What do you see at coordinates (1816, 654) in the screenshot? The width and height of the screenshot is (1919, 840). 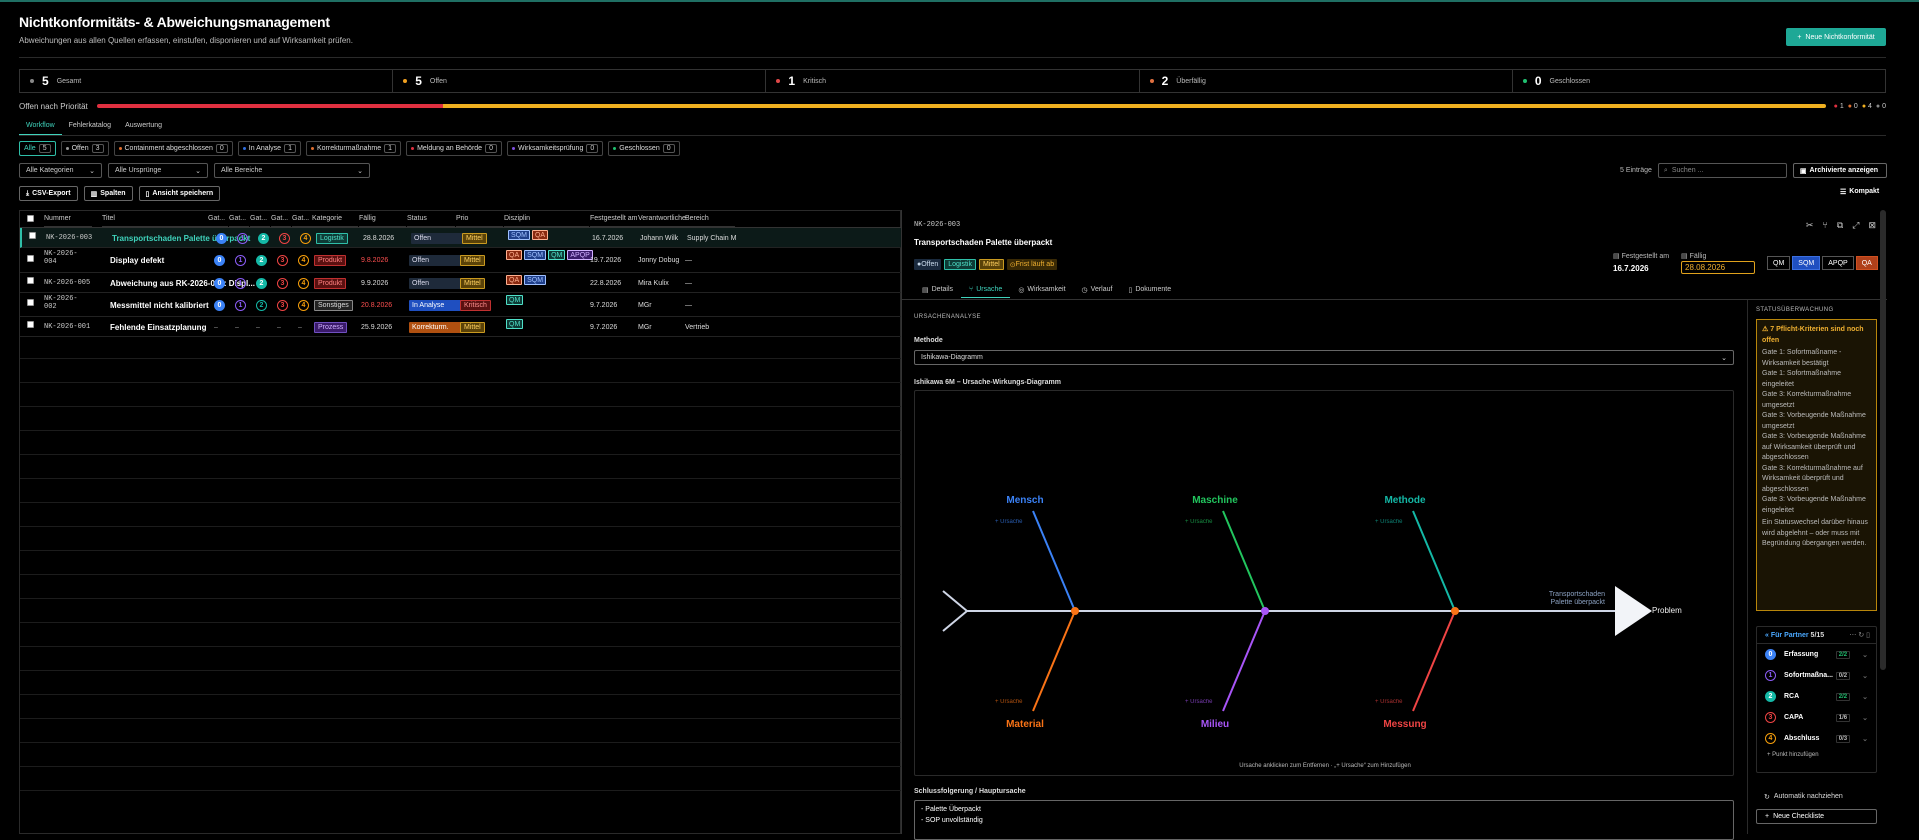 I see `phase-row: 0 Erfassung 2/2 ⌄` at bounding box center [1816, 654].